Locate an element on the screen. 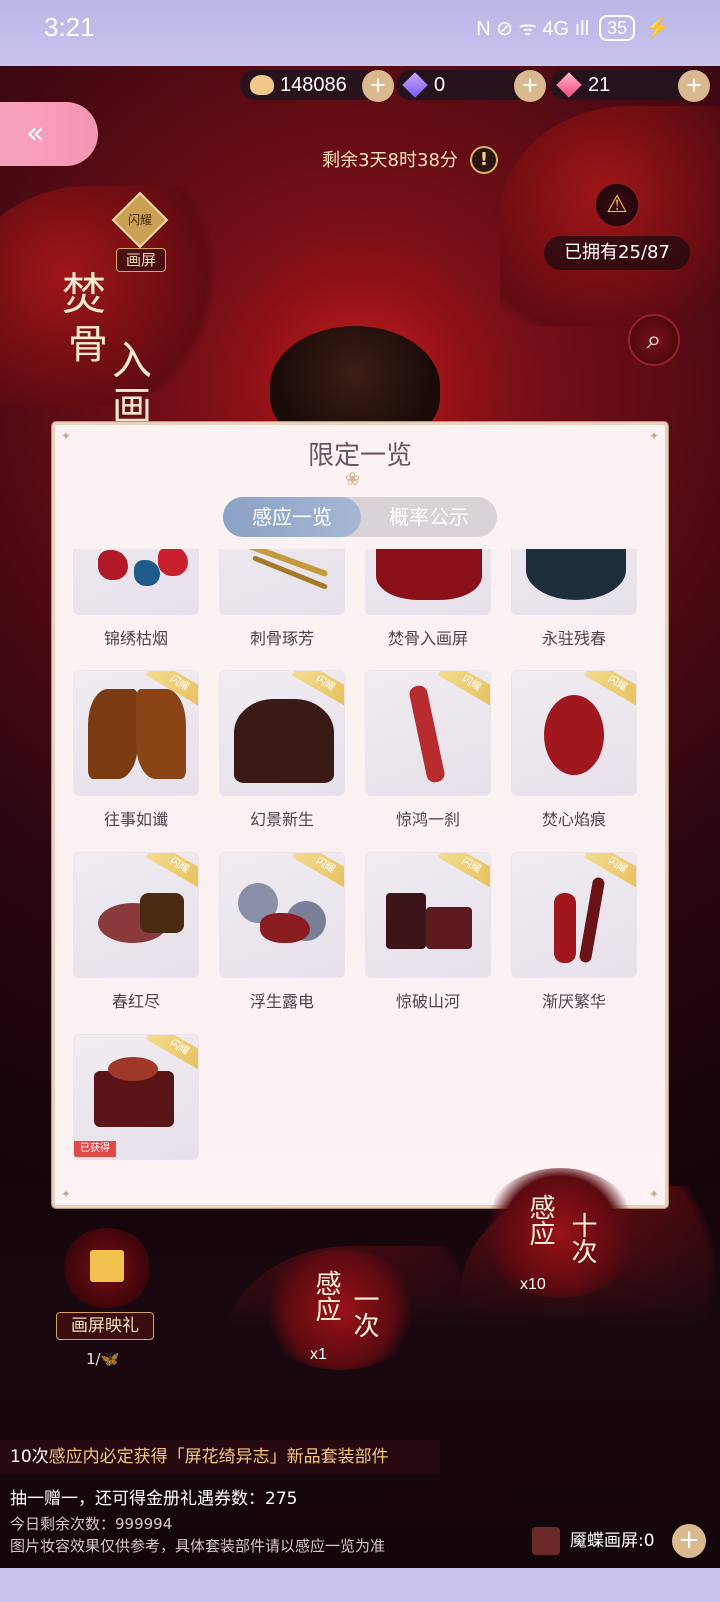 The height and width of the screenshot is (1602, 720). tab-probability: 概率公示 is located at coordinates (429, 517).